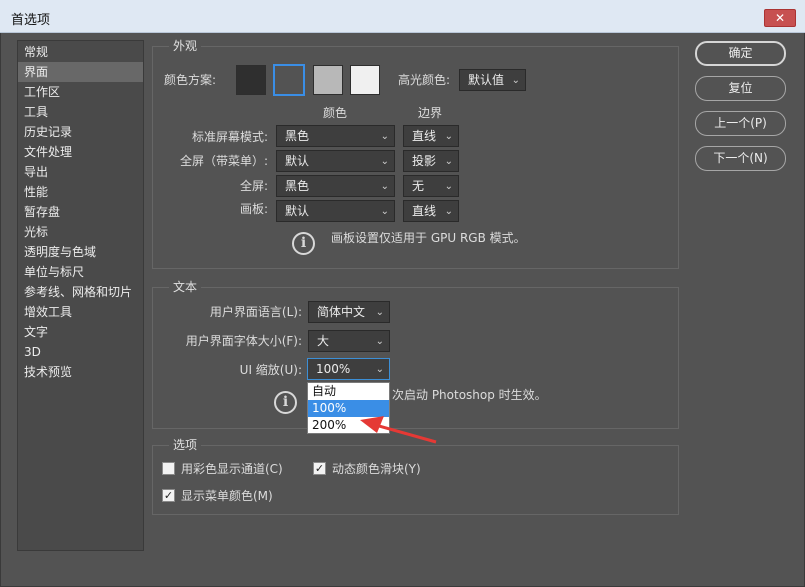 The width and height of the screenshot is (805, 587). I want to click on artboard-label: 画板:, so click(253, 209).